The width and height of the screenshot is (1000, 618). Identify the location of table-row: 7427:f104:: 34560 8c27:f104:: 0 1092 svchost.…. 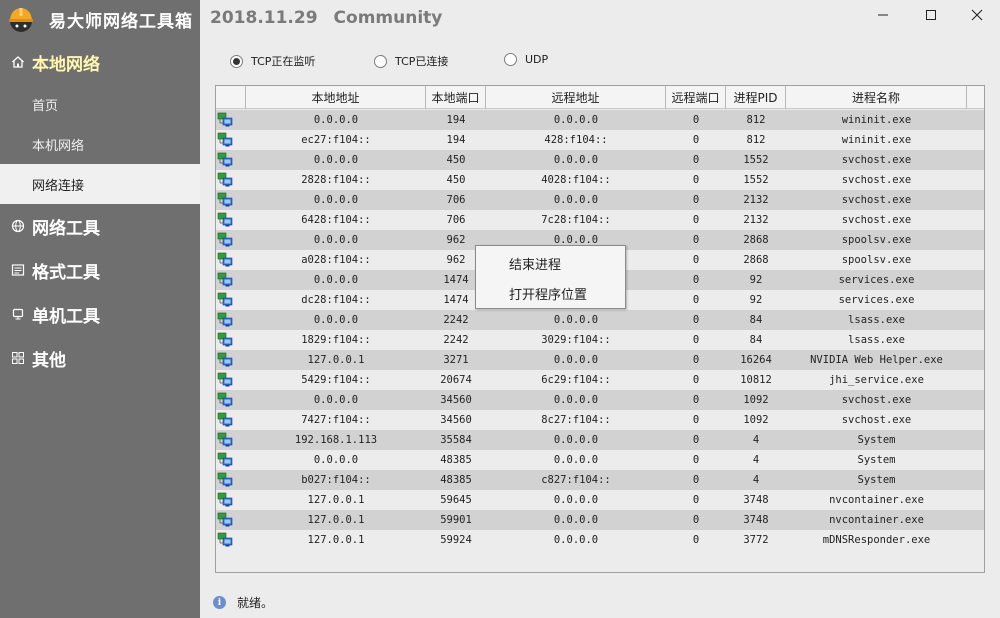
(600, 420).